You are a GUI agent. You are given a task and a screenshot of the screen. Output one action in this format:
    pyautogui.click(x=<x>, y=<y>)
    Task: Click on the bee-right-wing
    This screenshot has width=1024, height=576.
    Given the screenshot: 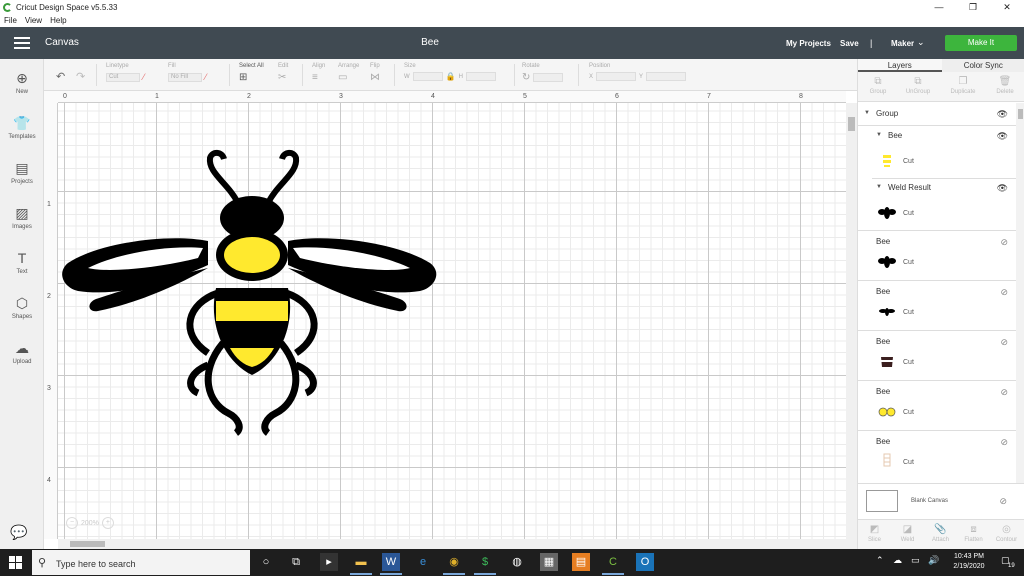 What is the action you would take?
    pyautogui.click(x=362, y=275)
    